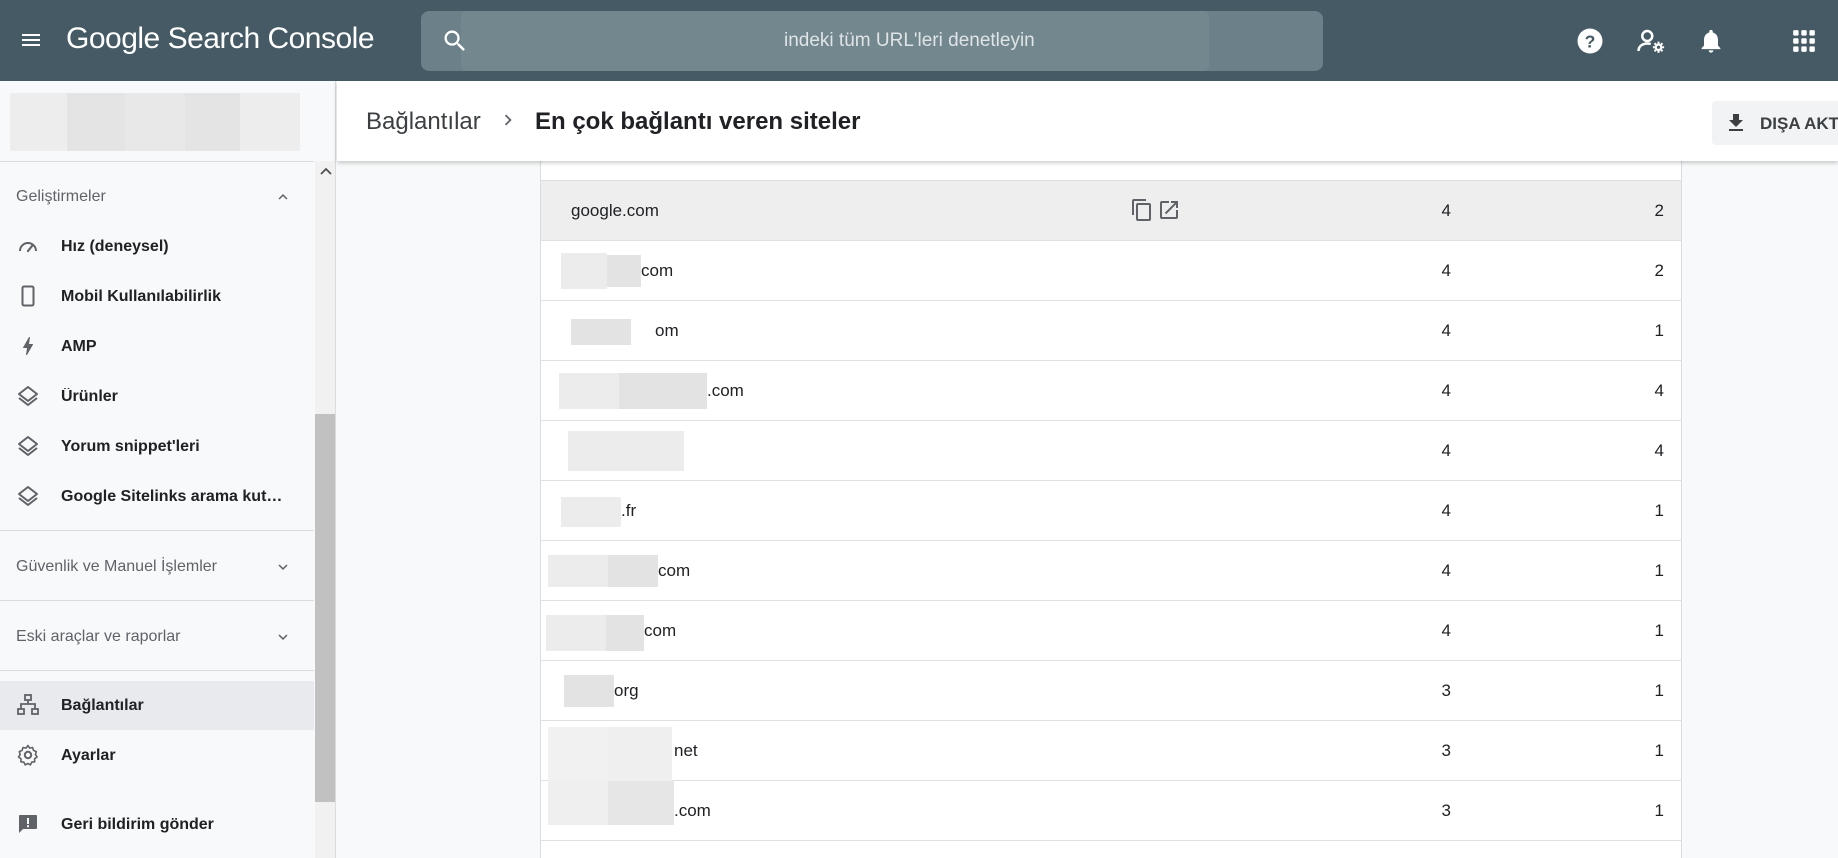  I want to click on sidebar-item-feedback: Geri bildirim gönder, so click(157, 824).